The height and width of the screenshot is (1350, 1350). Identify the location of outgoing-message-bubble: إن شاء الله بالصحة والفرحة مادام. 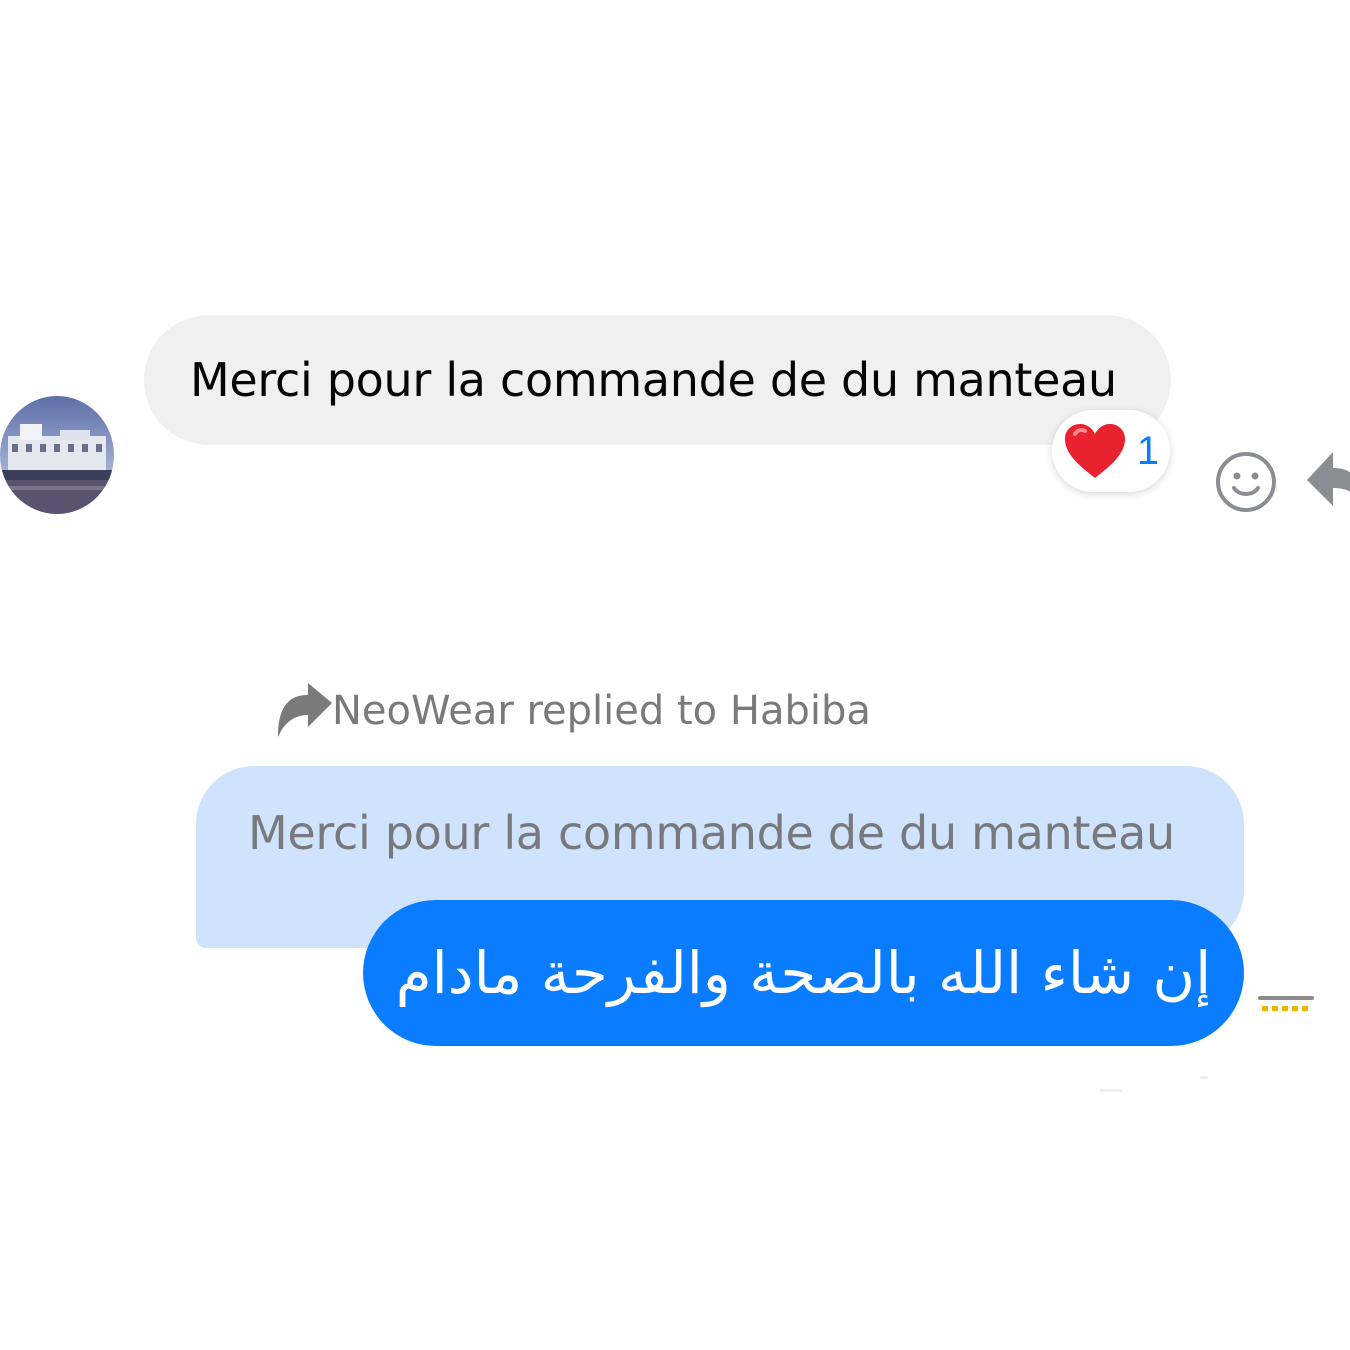
(803, 973).